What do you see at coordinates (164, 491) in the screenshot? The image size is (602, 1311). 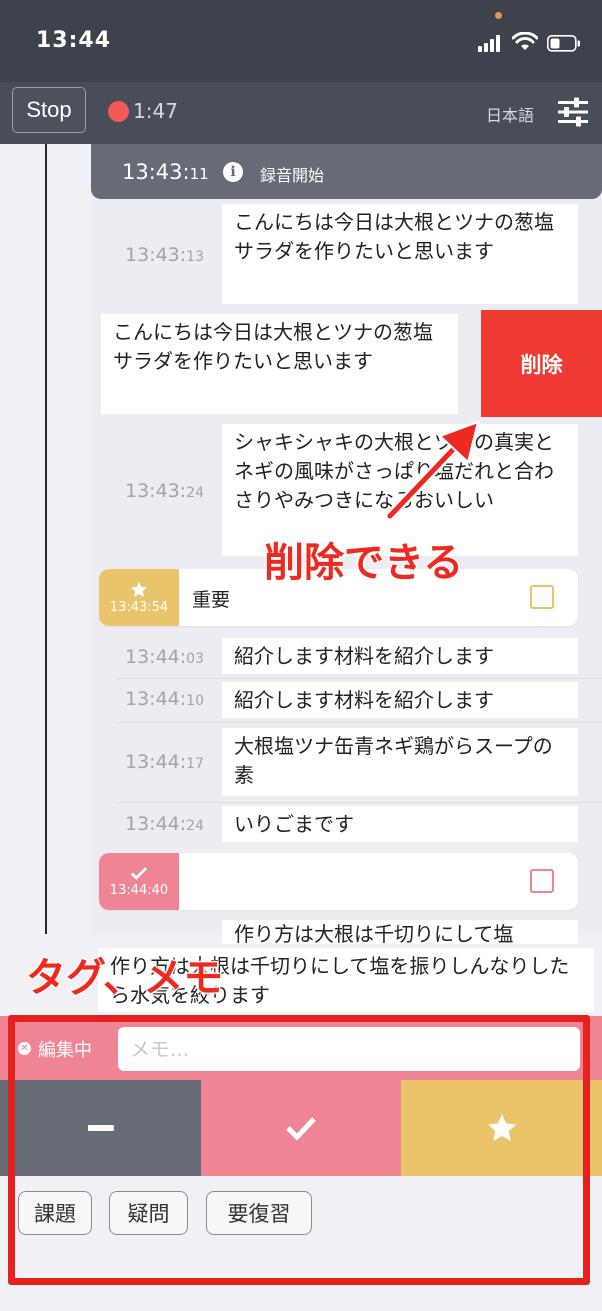 I see `entry-timestamp: 13:43:24` at bounding box center [164, 491].